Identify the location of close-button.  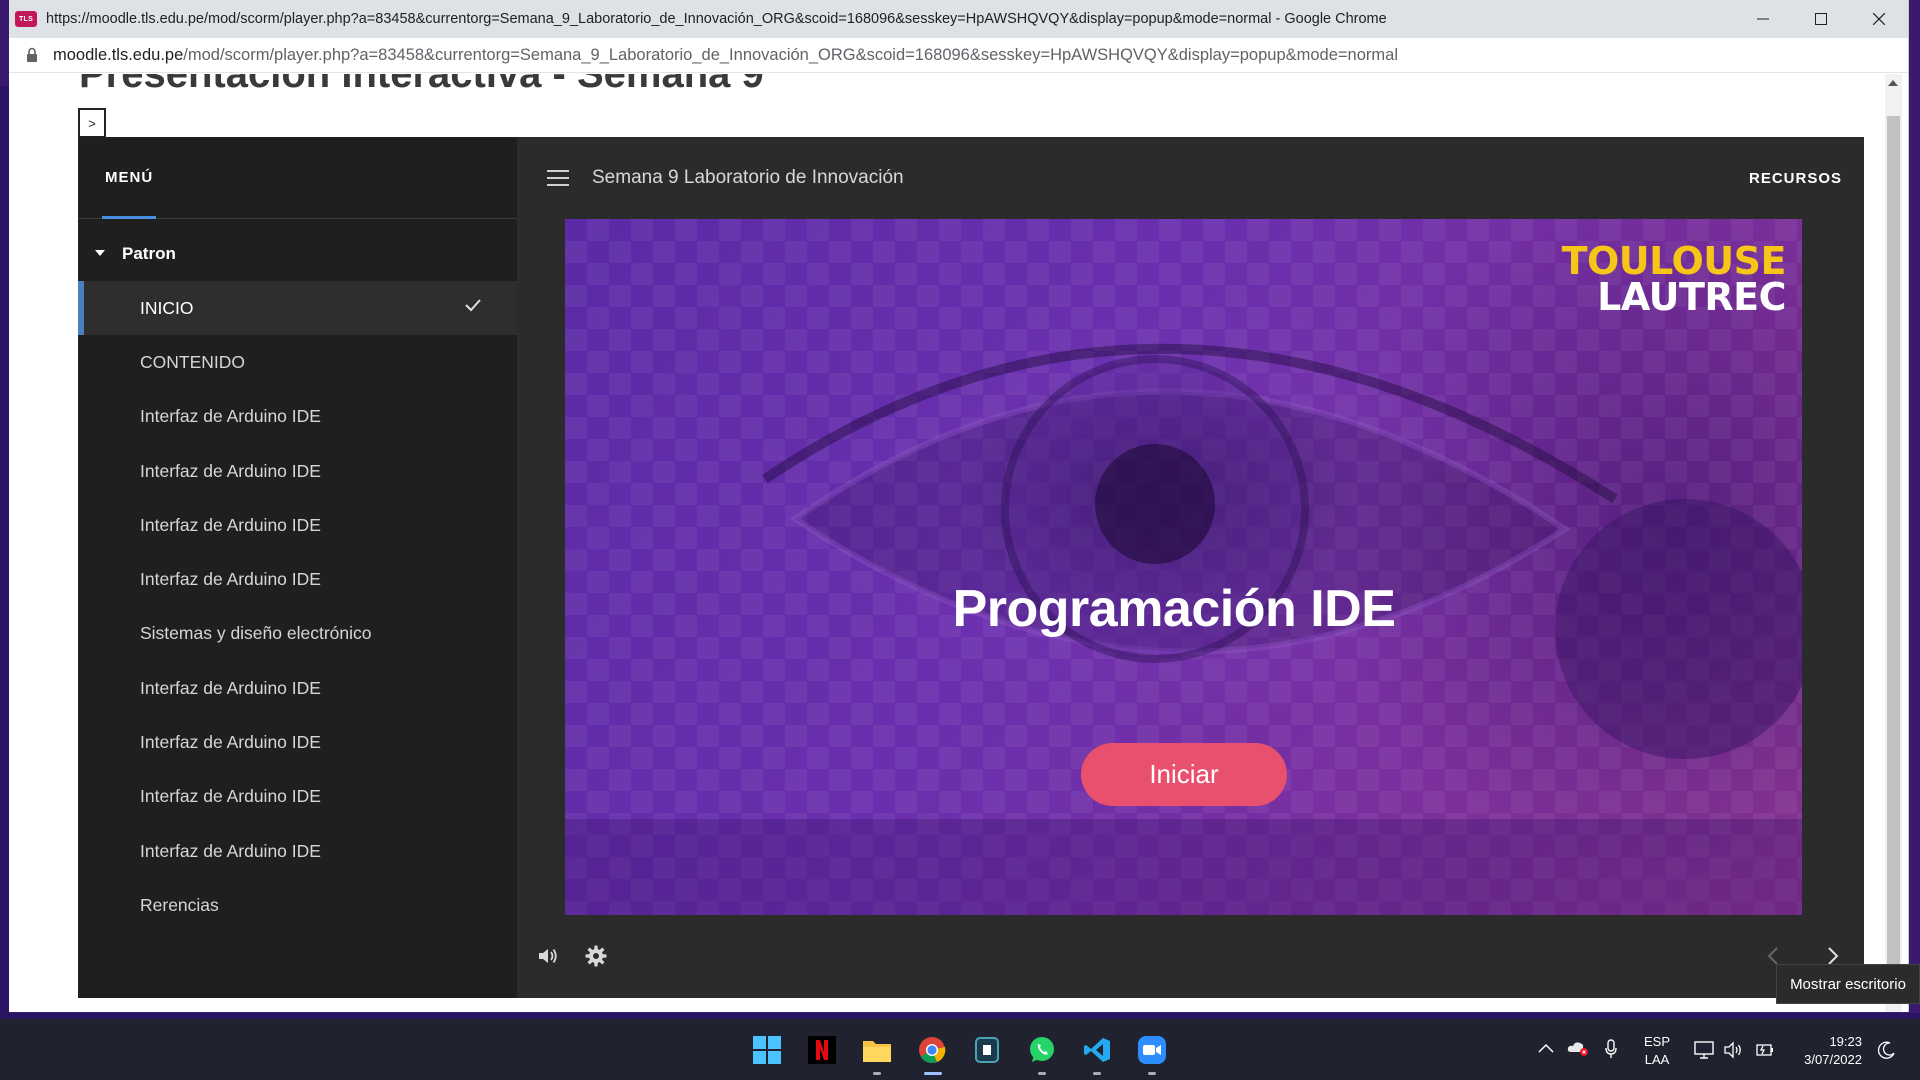
(1879, 19).